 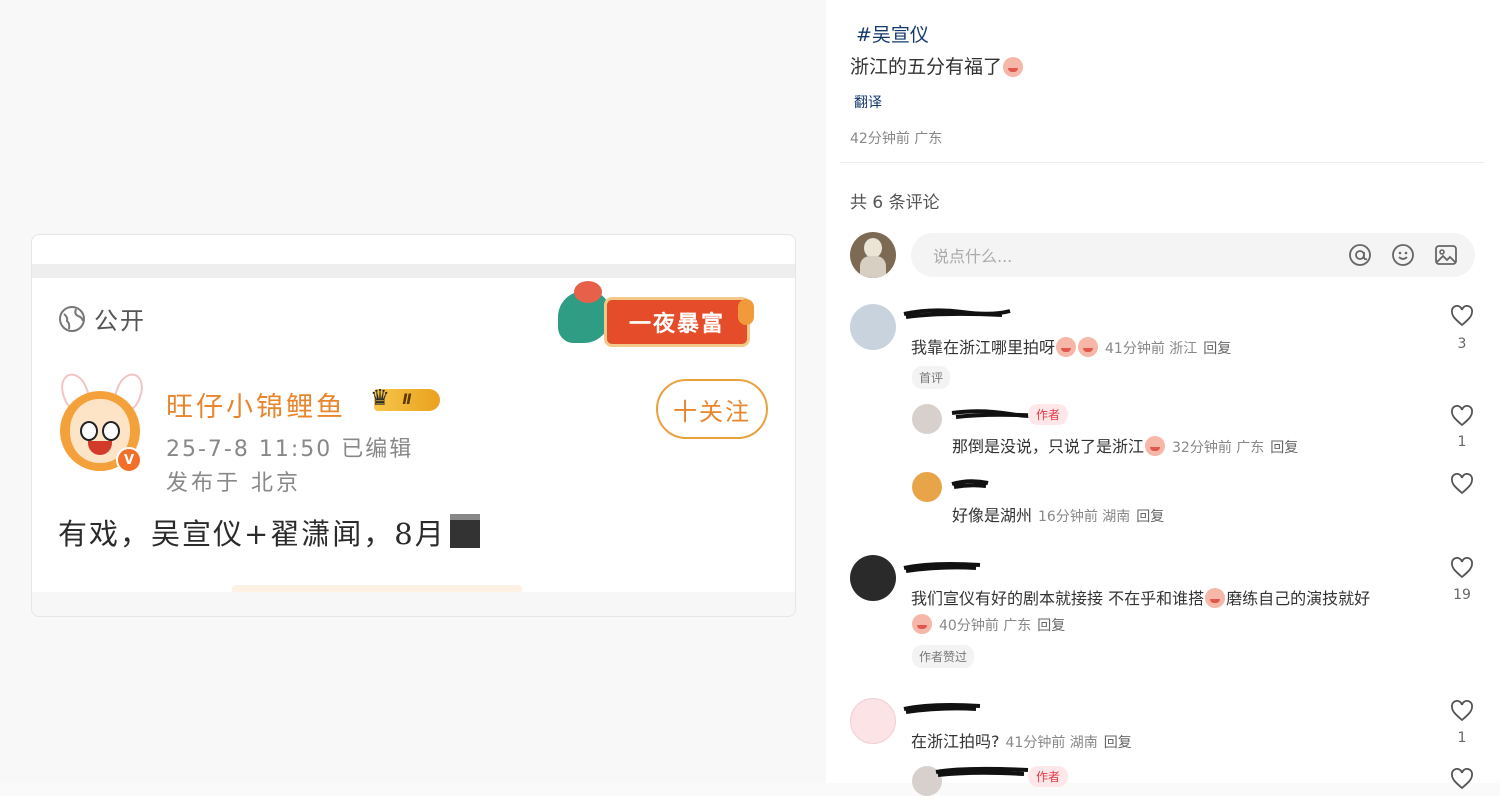 What do you see at coordinates (464, 531) in the screenshot?
I see `clapperboard-icon` at bounding box center [464, 531].